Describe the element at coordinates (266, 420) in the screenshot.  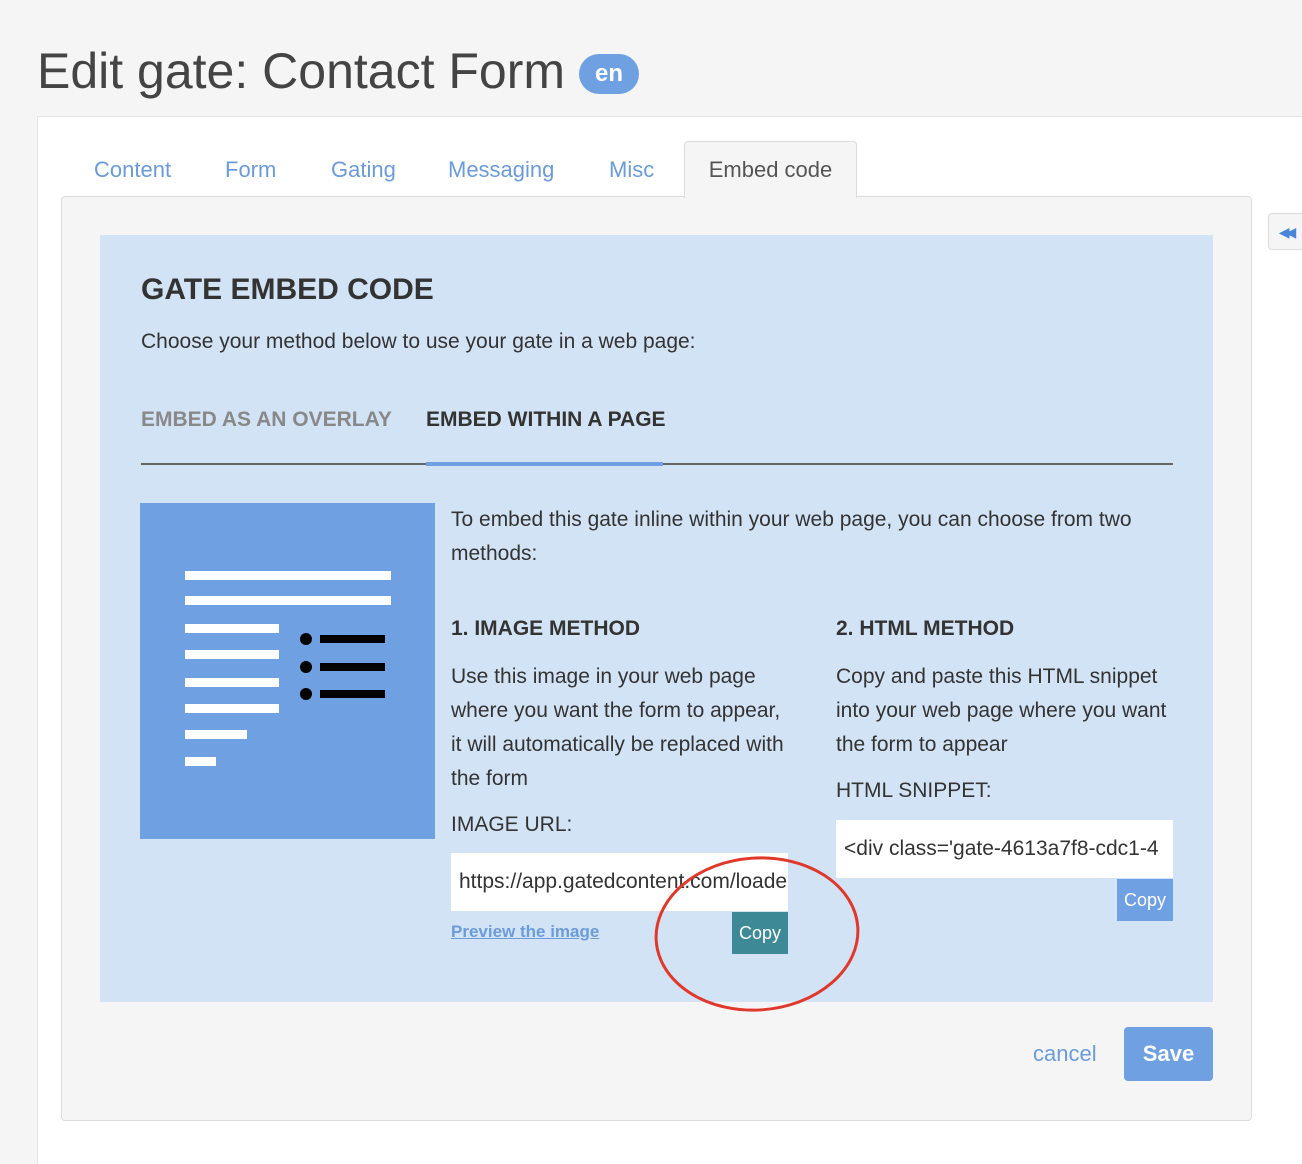
I see `subtab-embed-overlay: EMBED AS AN OVERLAY` at that location.